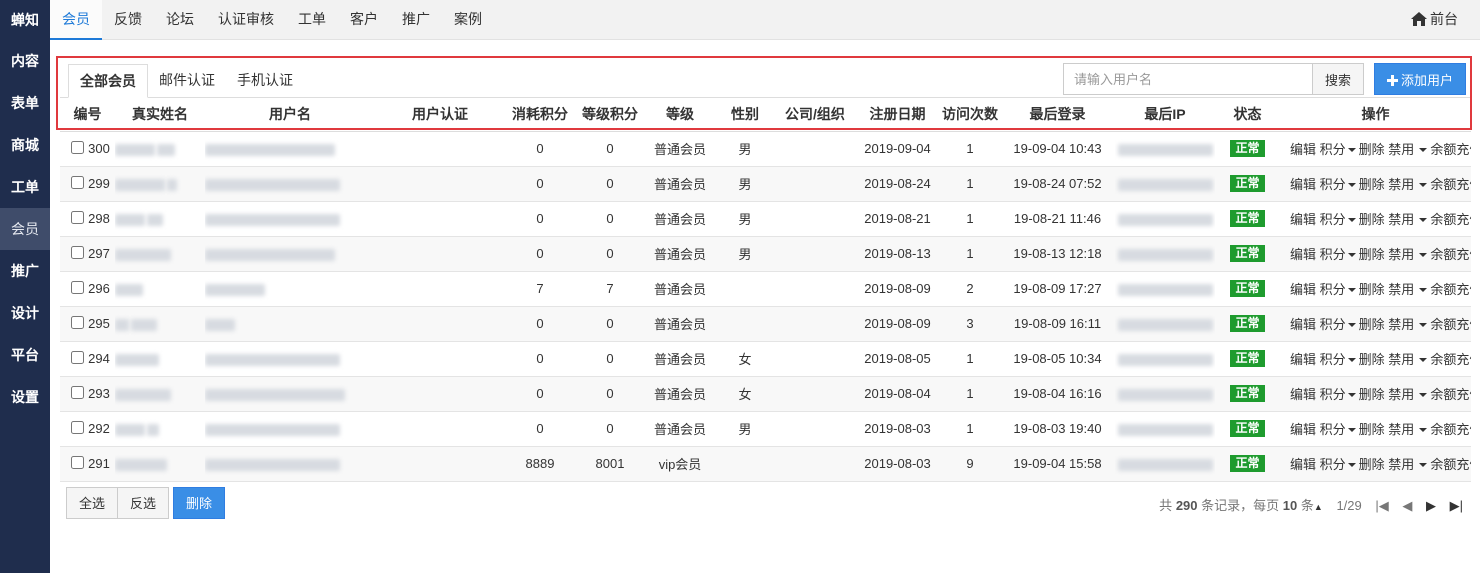 This screenshot has height=573, width=1480. What do you see at coordinates (199, 502) in the screenshot?
I see `batch-delete-button: 删除` at bounding box center [199, 502].